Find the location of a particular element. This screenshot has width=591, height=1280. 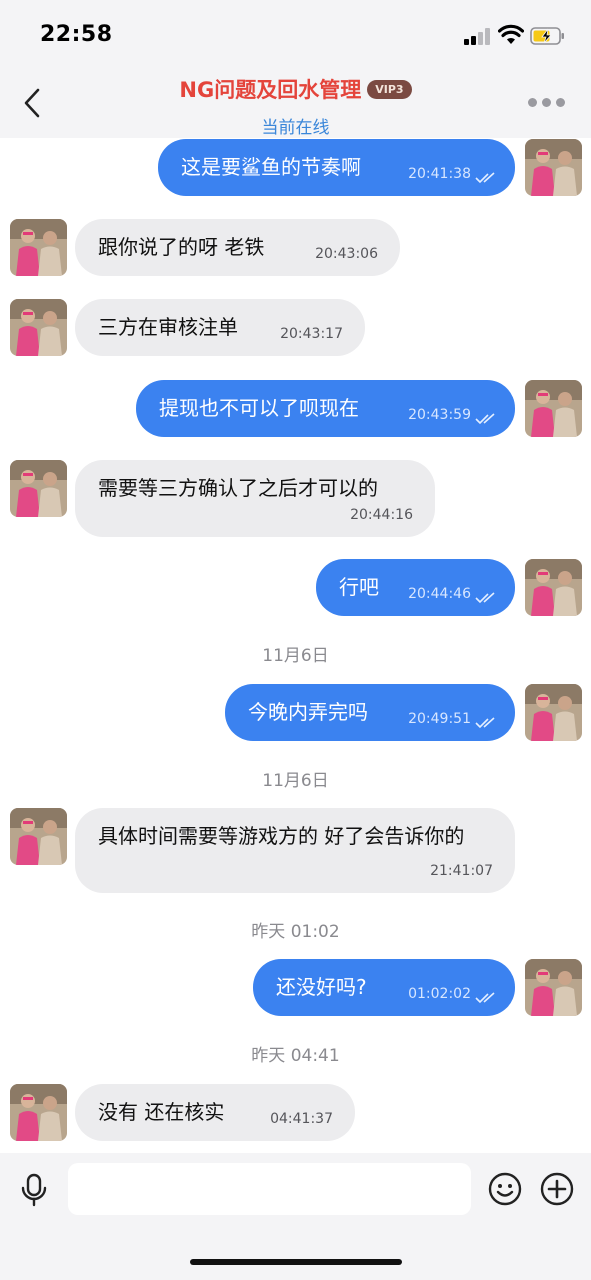

microphone-icon is located at coordinates (34, 1190).